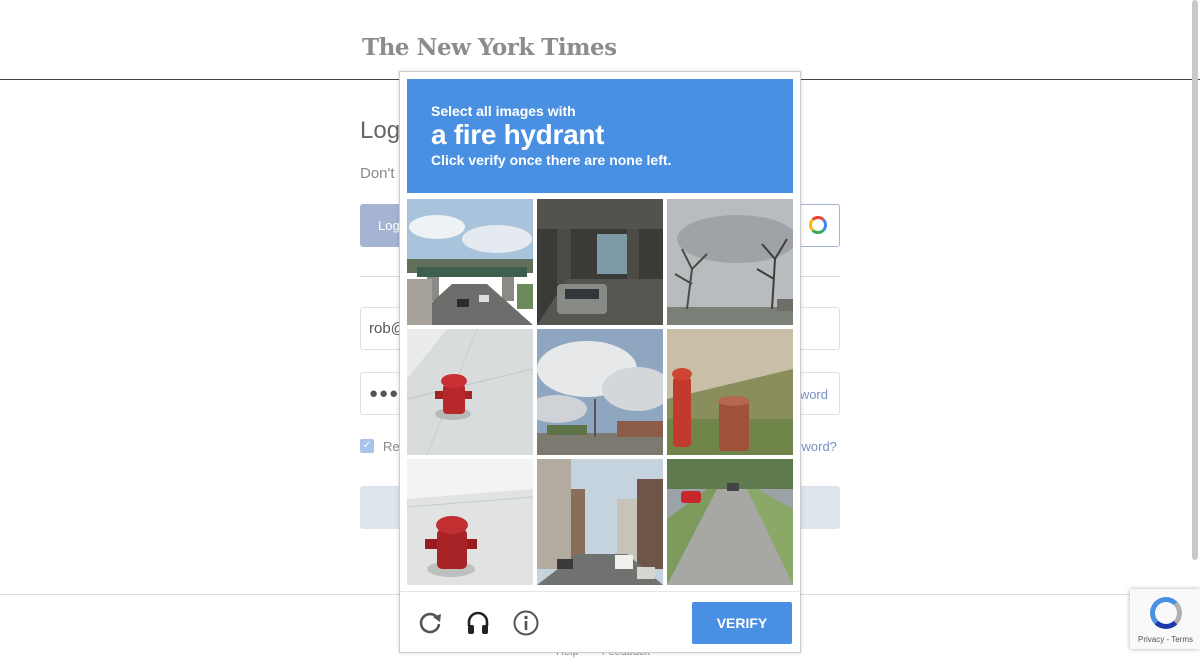  I want to click on prompt-instruction-text: Click verify once there are none left., so click(551, 160).